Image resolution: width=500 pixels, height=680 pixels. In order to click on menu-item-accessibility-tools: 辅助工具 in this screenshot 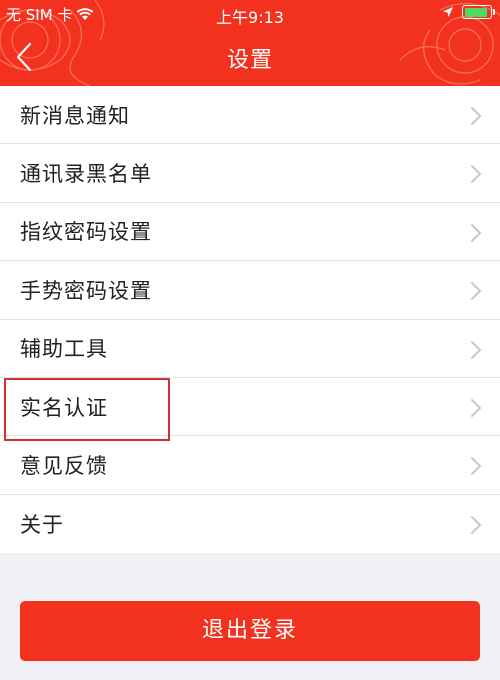, I will do `click(250, 349)`.